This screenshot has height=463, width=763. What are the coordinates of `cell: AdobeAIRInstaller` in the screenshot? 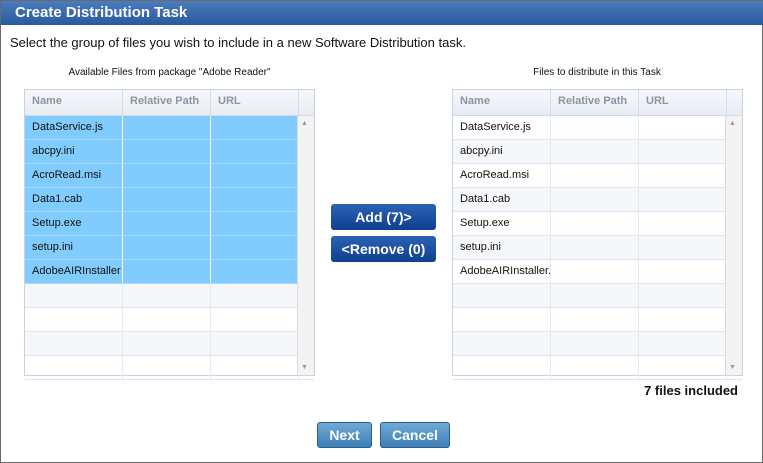 It's located at (74, 271).